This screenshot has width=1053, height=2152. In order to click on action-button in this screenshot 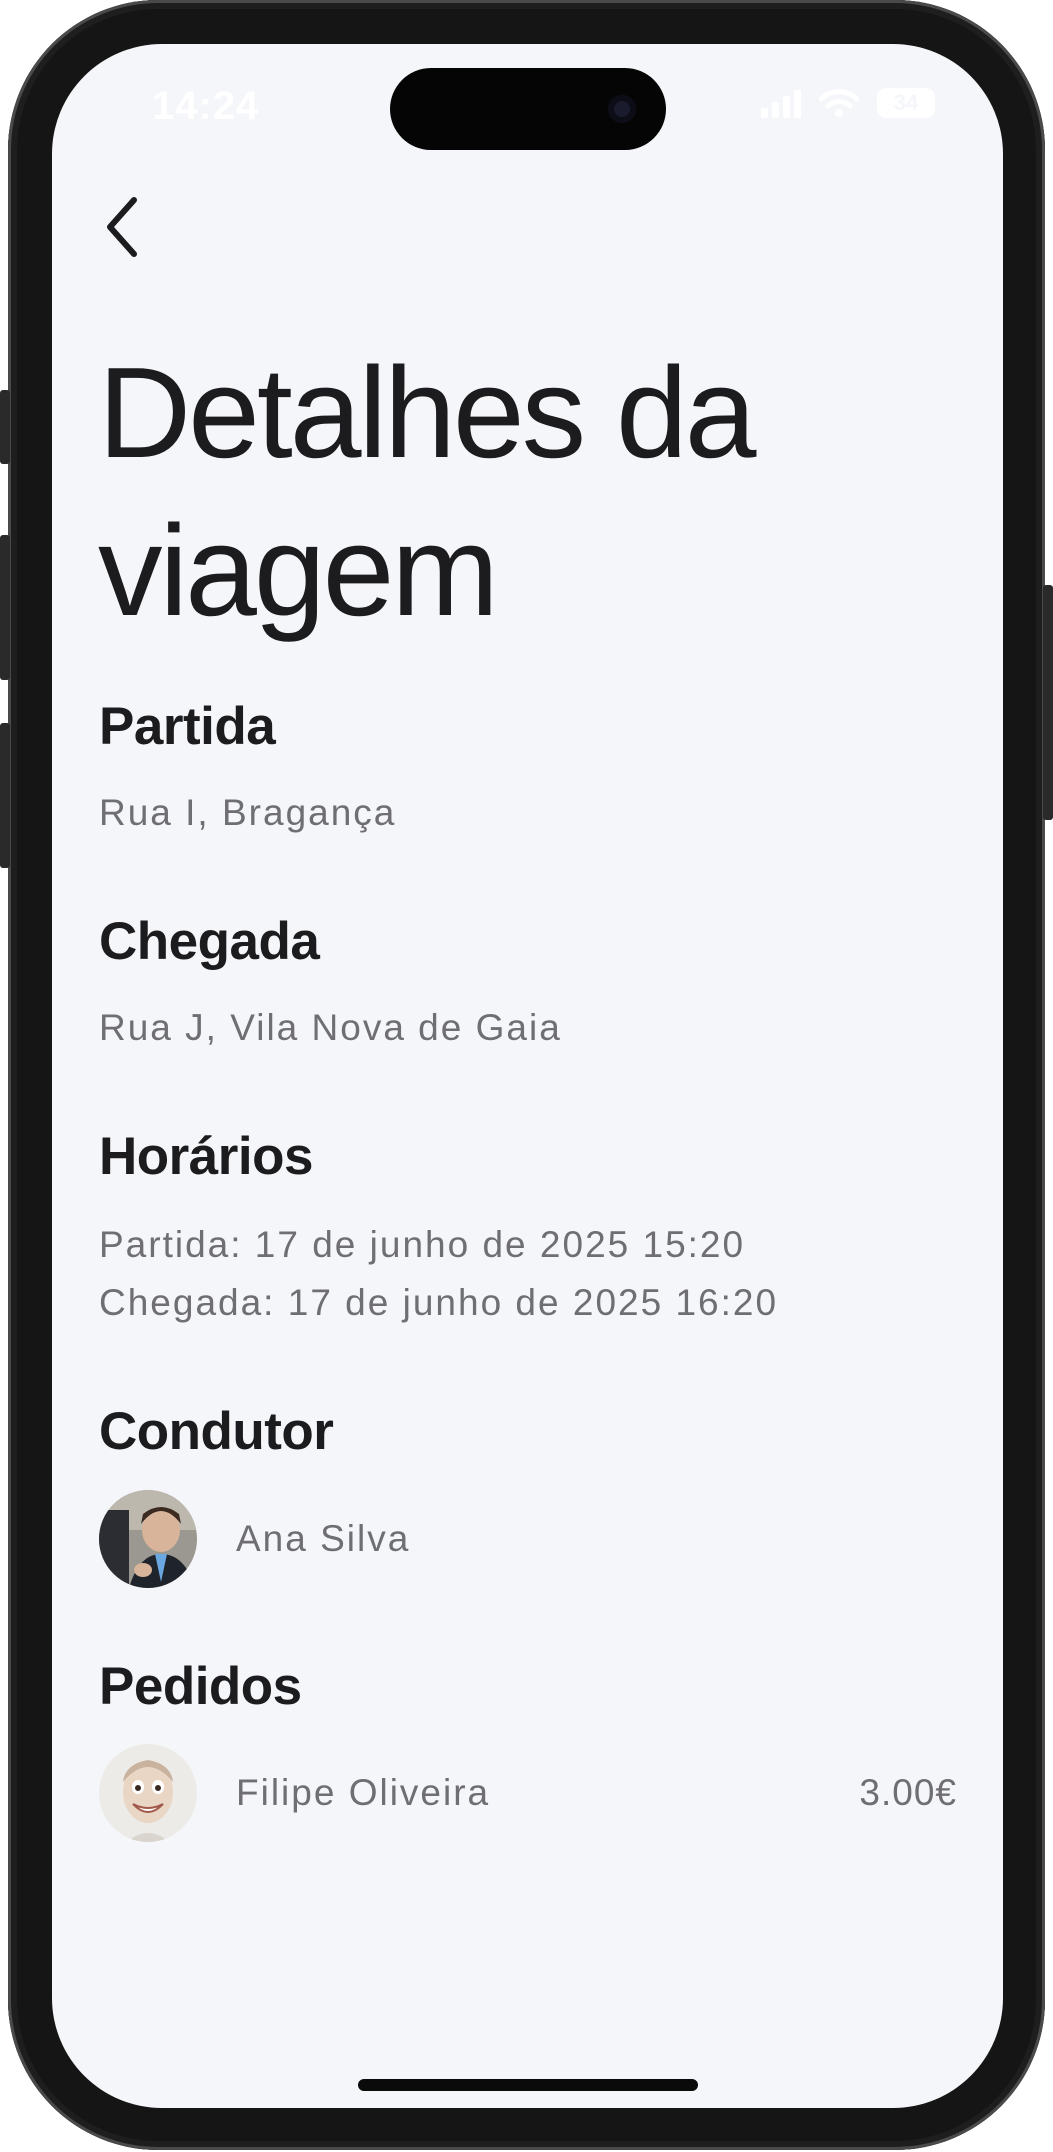, I will do `click(5, 427)`.